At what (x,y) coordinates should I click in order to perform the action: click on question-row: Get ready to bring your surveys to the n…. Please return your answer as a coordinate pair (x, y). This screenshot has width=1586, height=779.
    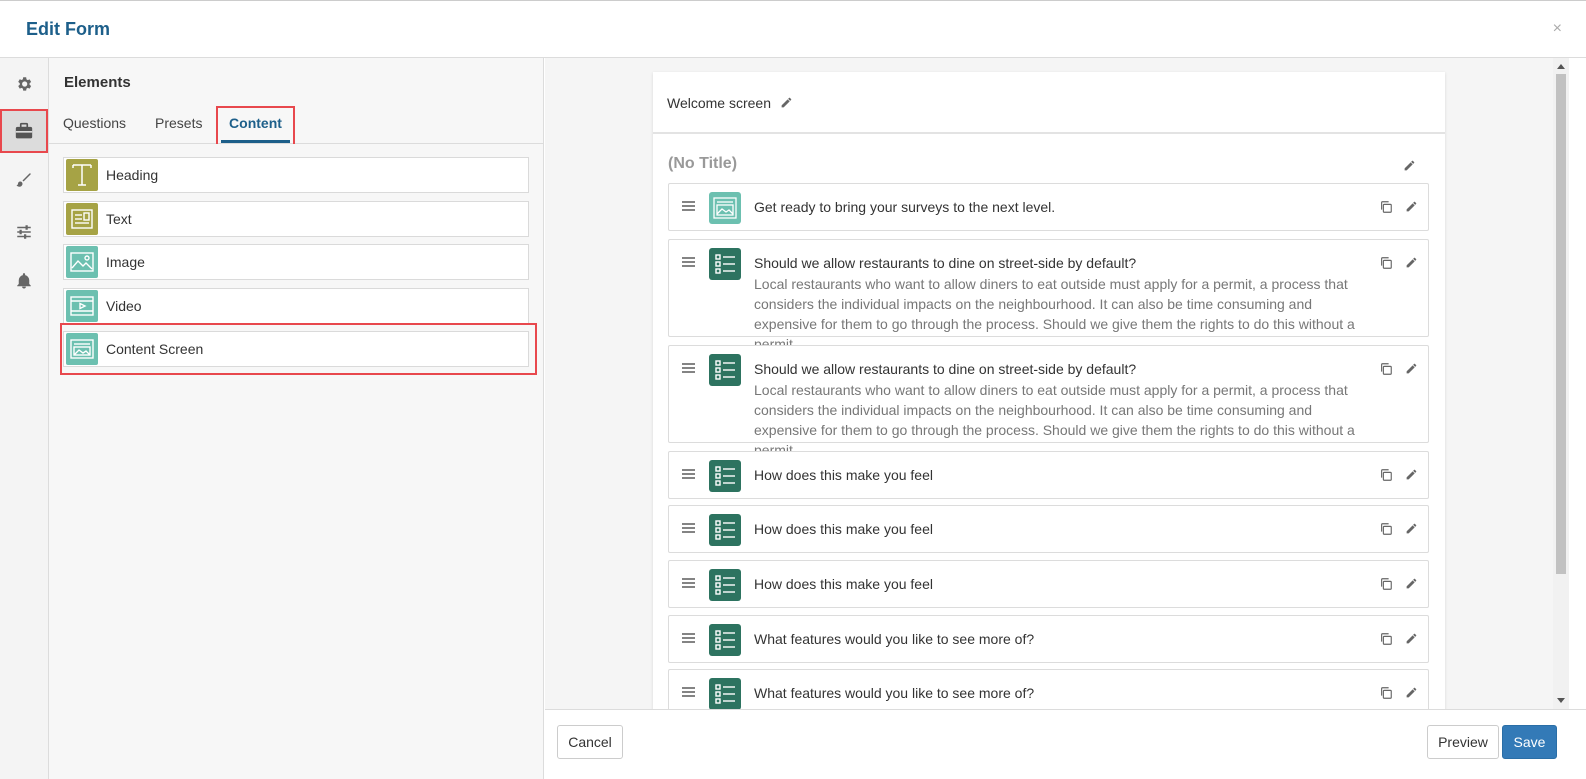
    Looking at the image, I should click on (1048, 207).